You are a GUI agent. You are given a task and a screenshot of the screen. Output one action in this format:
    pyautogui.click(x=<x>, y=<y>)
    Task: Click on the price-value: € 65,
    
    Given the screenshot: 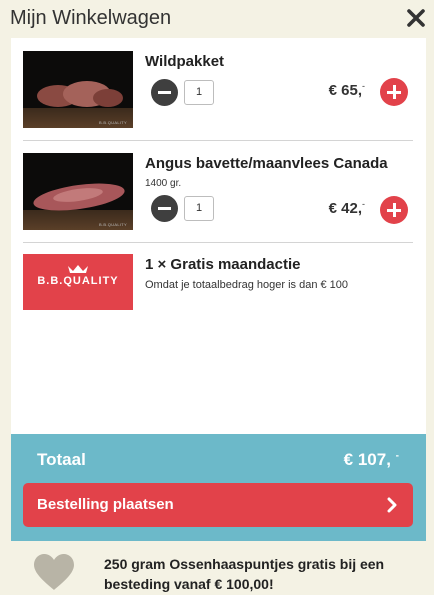 What is the action you would take?
    pyautogui.click(x=345, y=90)
    